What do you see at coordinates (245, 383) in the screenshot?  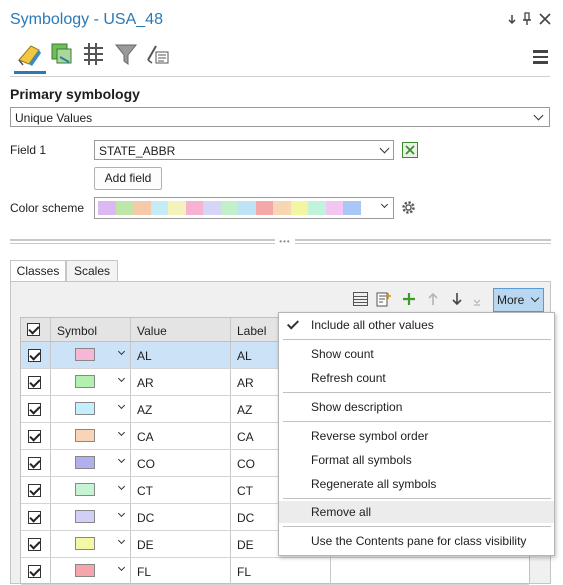 I see `label-cell: AR` at bounding box center [245, 383].